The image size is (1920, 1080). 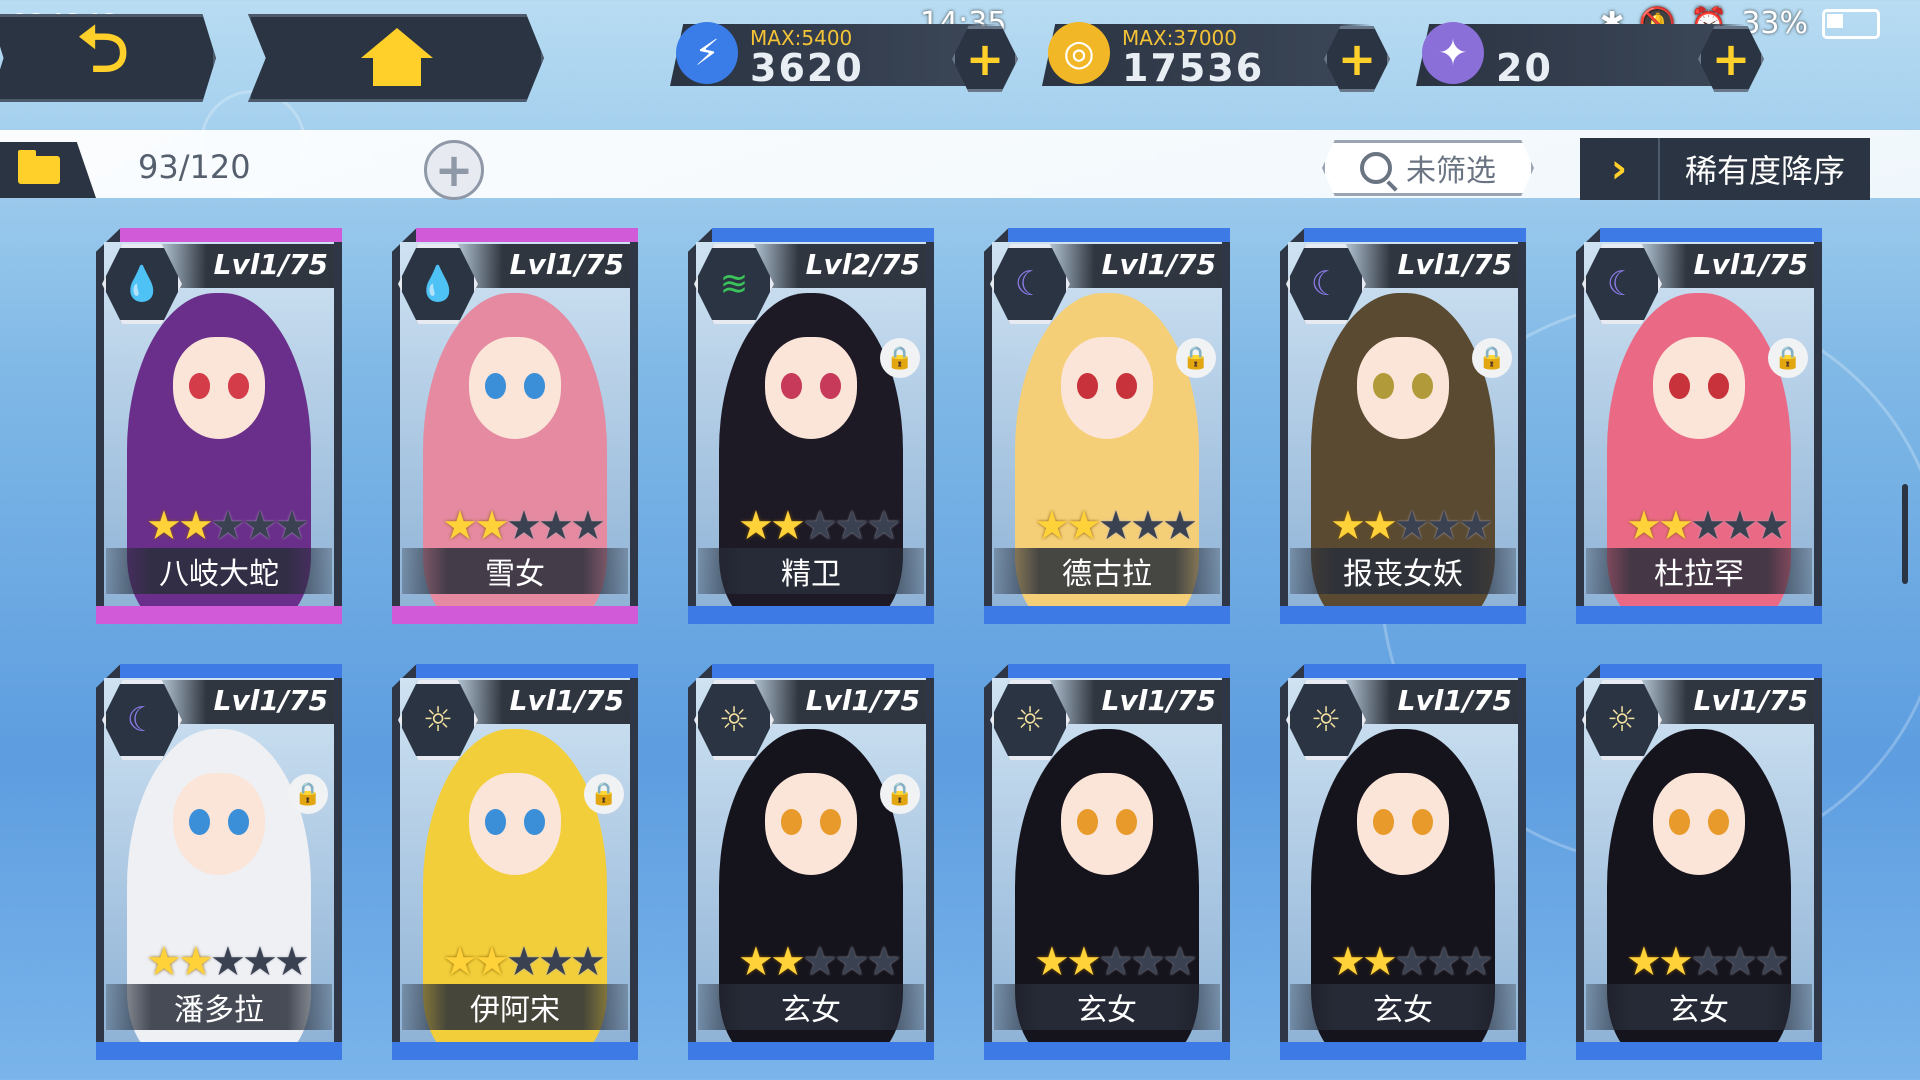 I want to click on character-card: Lvl1/75 ☾ 🔒 ★ ★ ★ ★ ★ 潘多拉, so click(x=219, y=862).